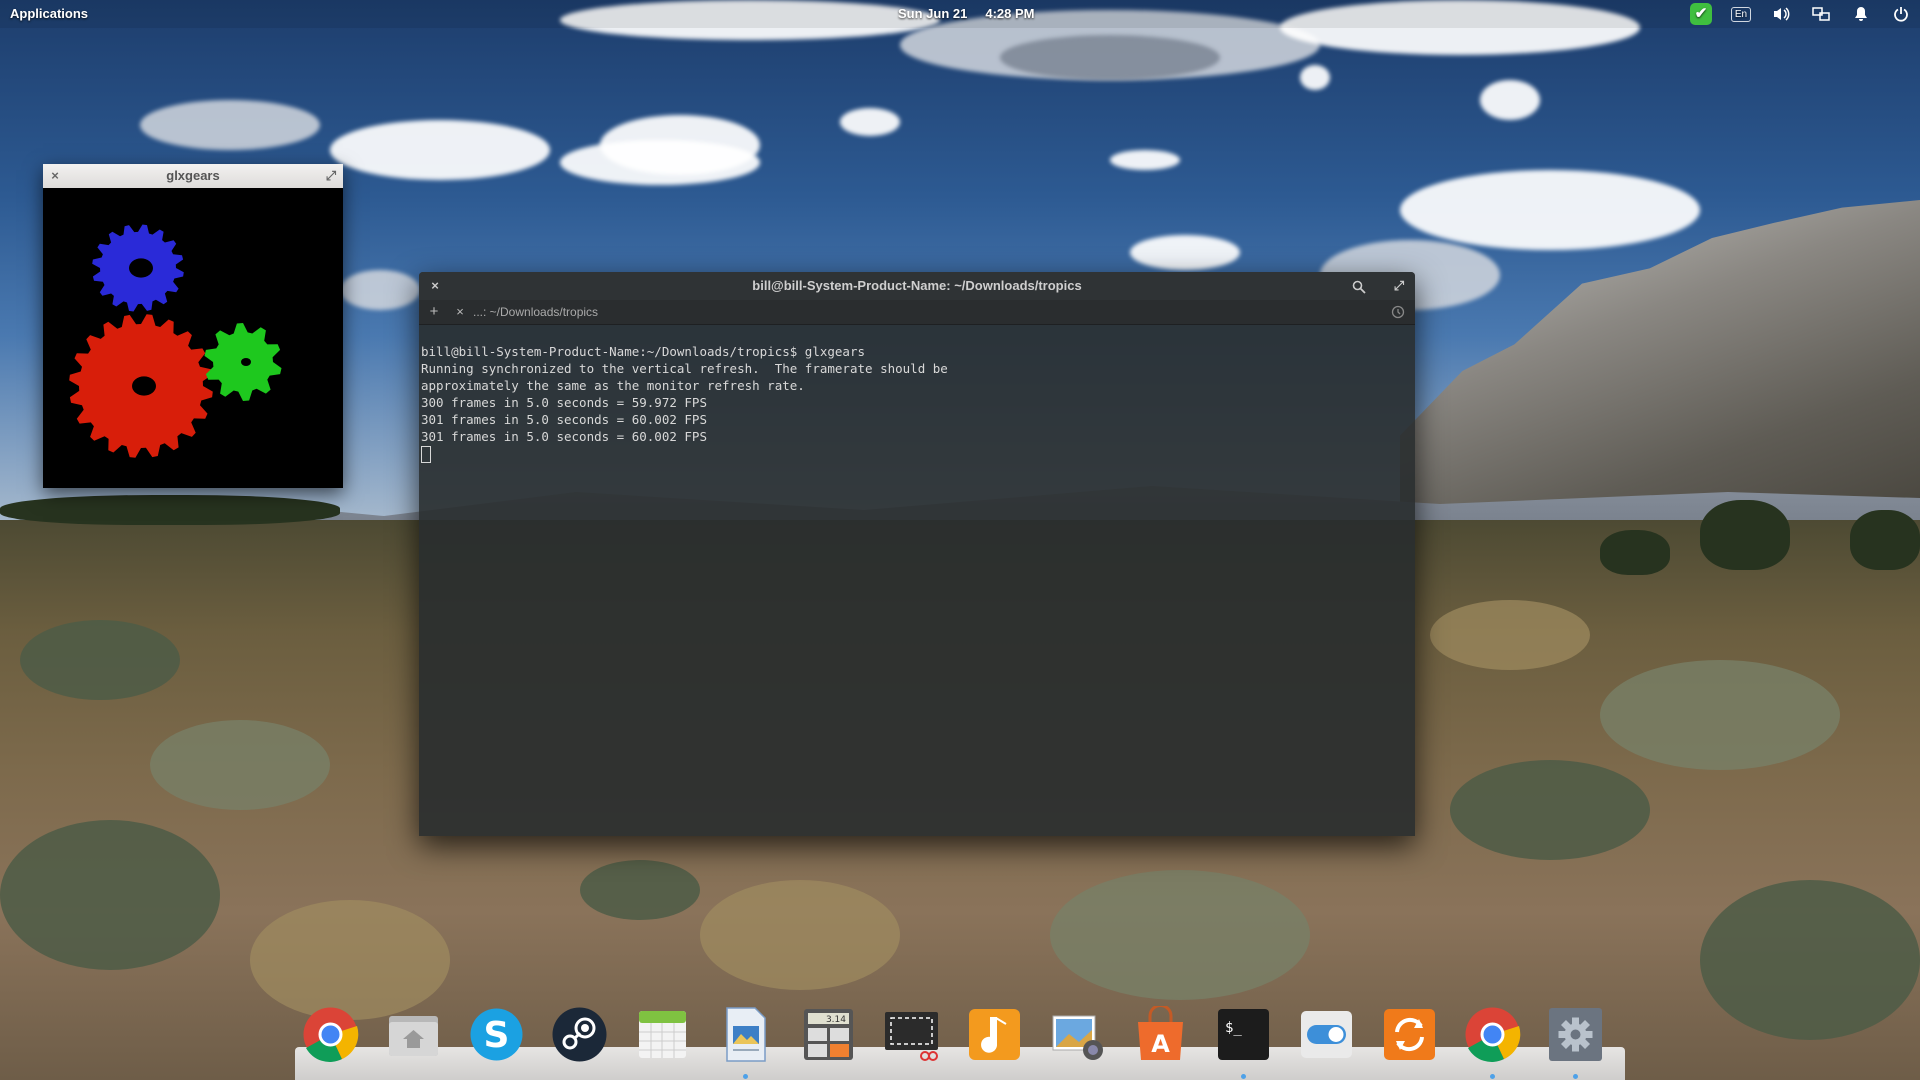  What do you see at coordinates (1399, 284) in the screenshot?
I see `terminal-maximize-button: ⤢` at bounding box center [1399, 284].